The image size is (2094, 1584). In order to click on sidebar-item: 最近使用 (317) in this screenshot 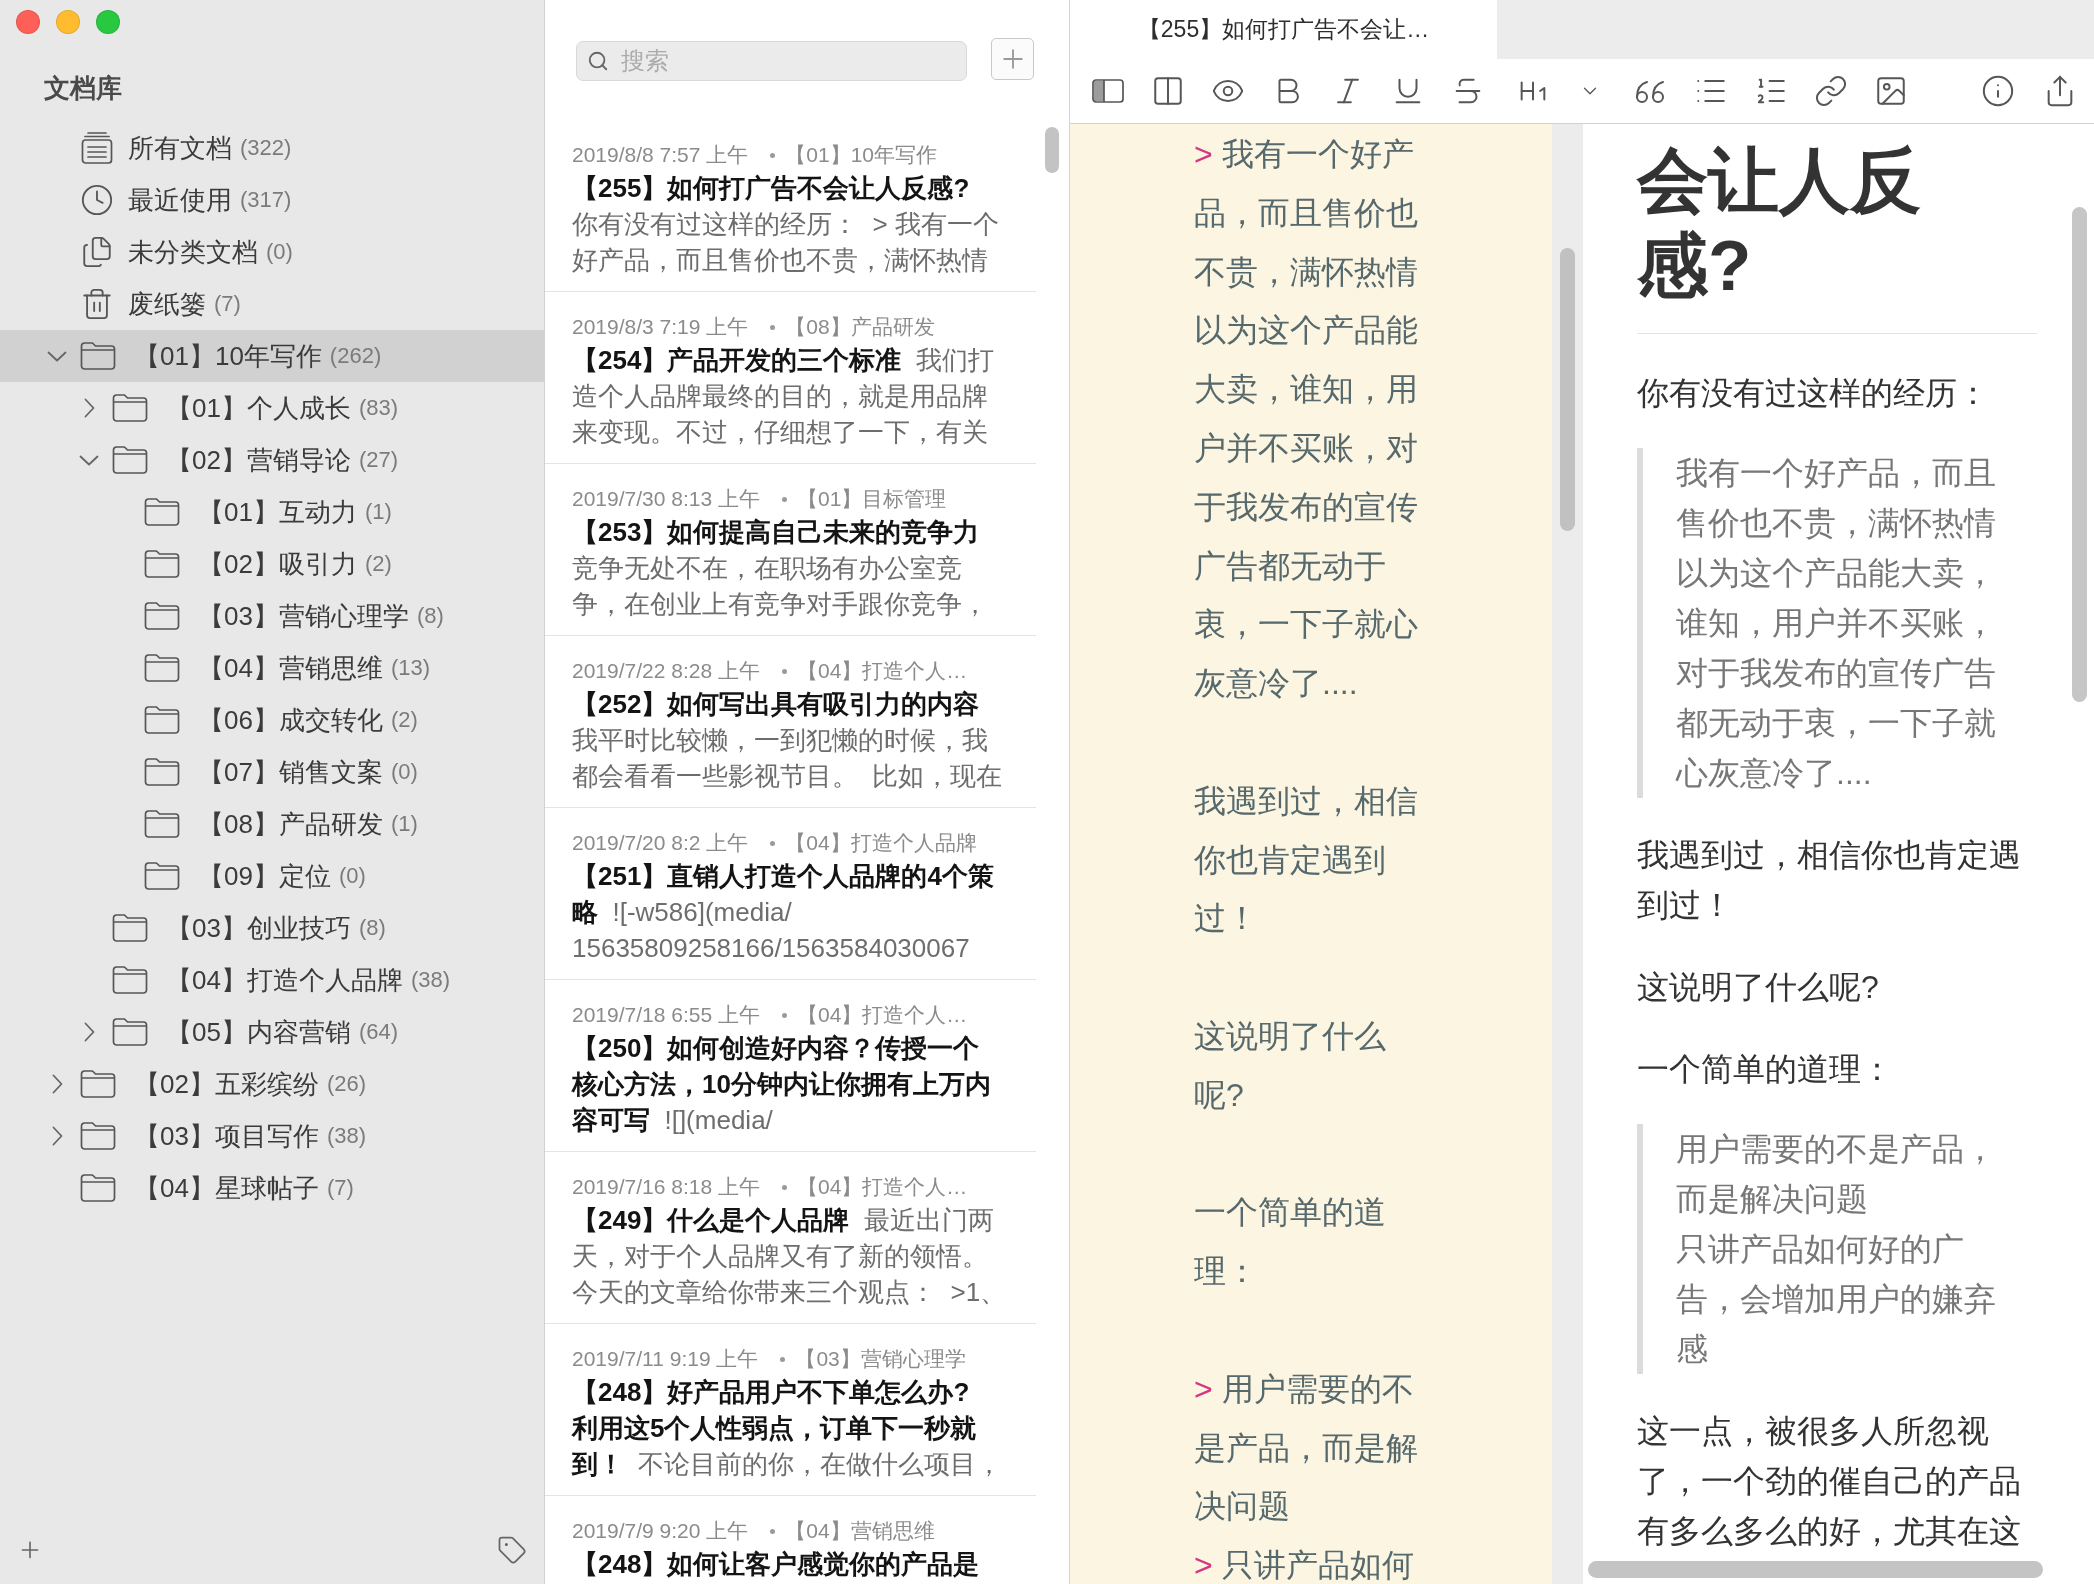, I will do `click(272, 200)`.